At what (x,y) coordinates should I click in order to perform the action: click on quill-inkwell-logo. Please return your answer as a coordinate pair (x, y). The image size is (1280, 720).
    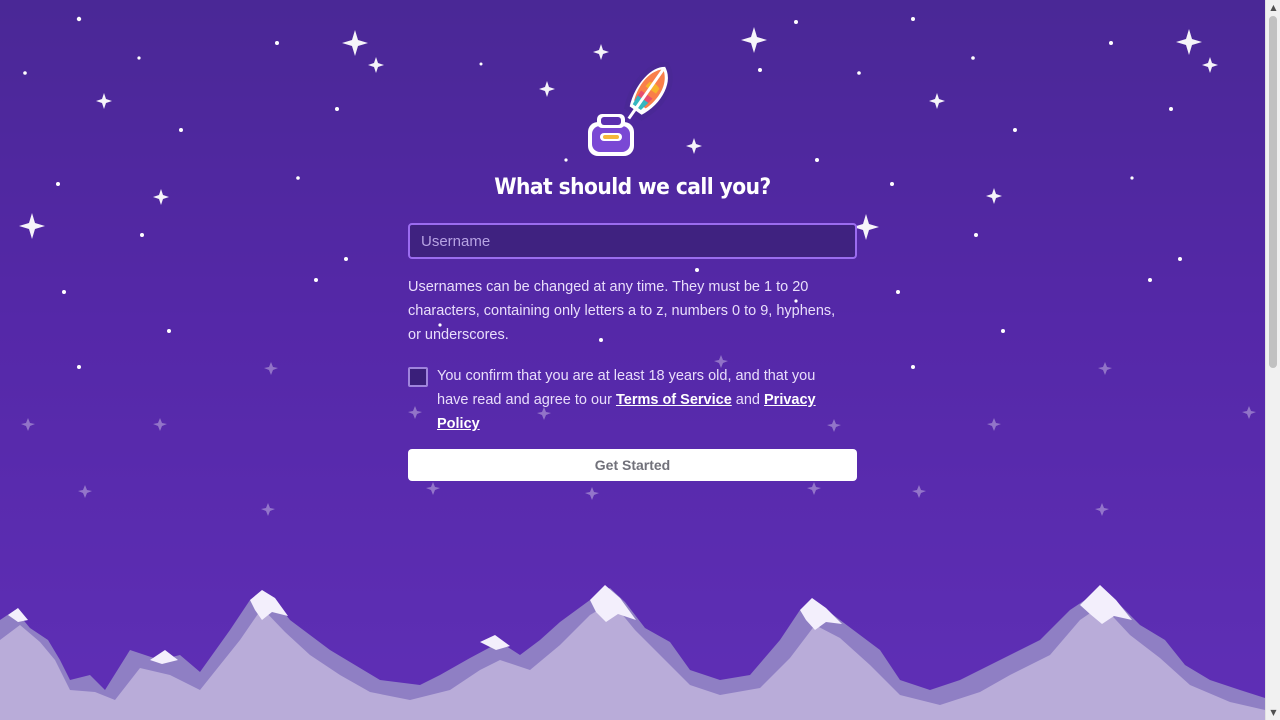
    Looking at the image, I should click on (630, 109).